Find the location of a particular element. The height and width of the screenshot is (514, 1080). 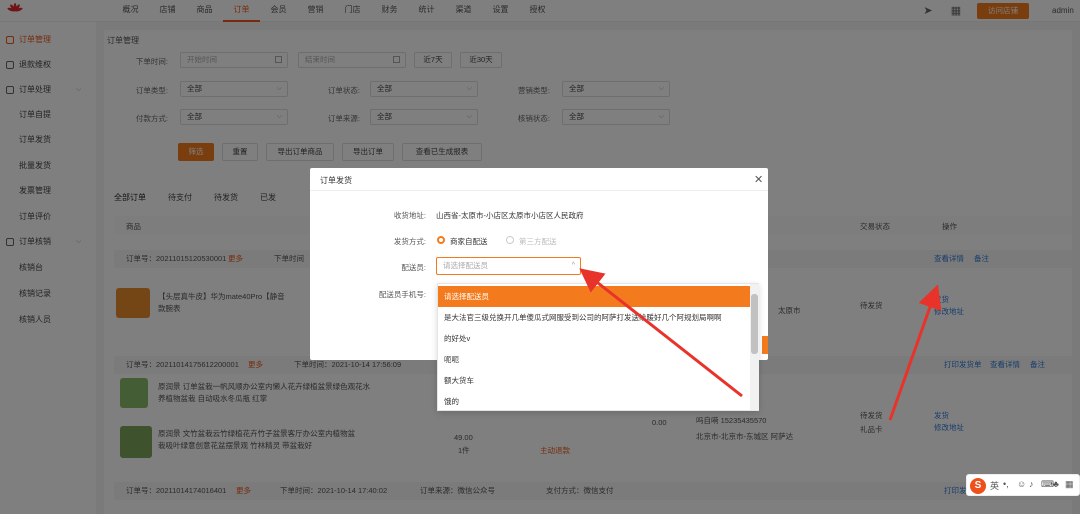

ime-language: 英 is located at coordinates (994, 485).